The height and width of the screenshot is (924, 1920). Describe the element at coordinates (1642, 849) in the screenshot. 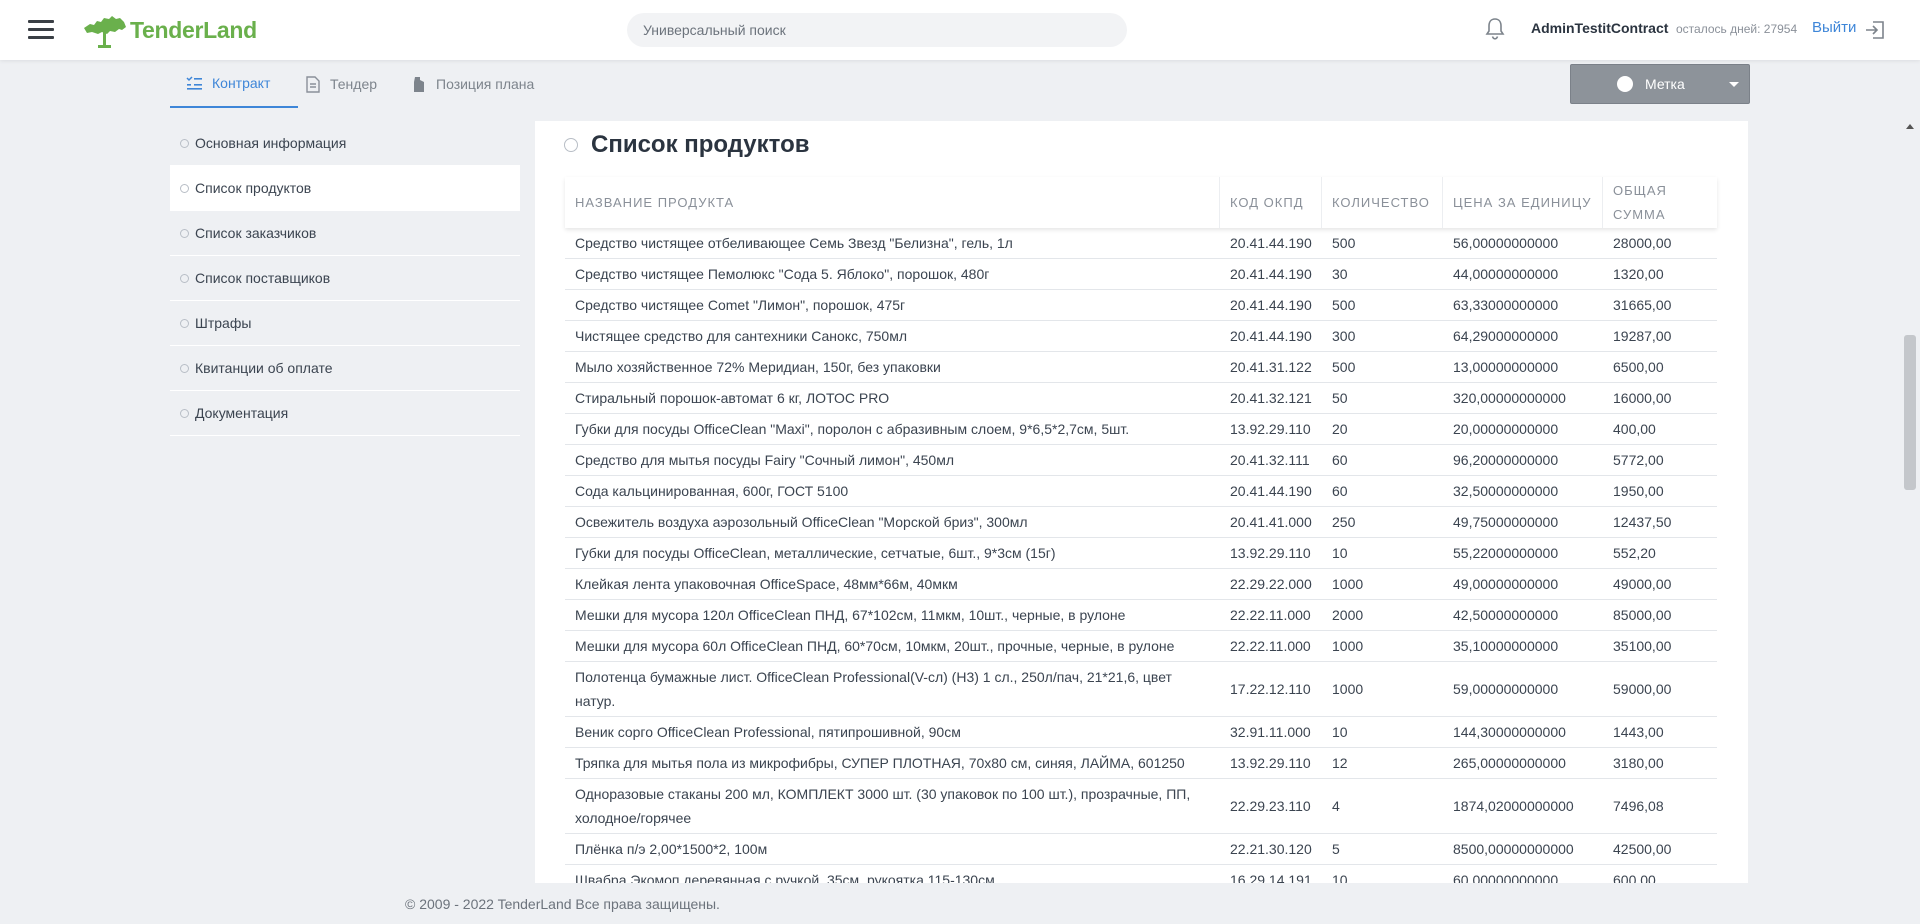

I see `cell-total: 42500,00` at that location.